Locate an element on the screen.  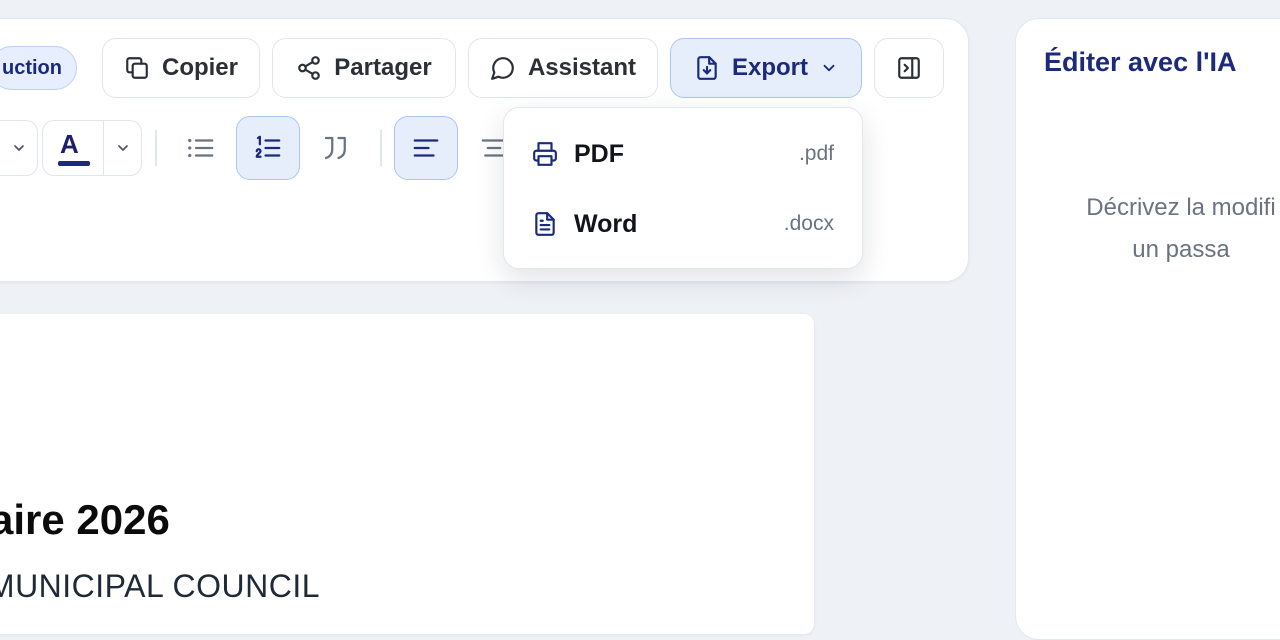
copy-icon is located at coordinates (137, 68).